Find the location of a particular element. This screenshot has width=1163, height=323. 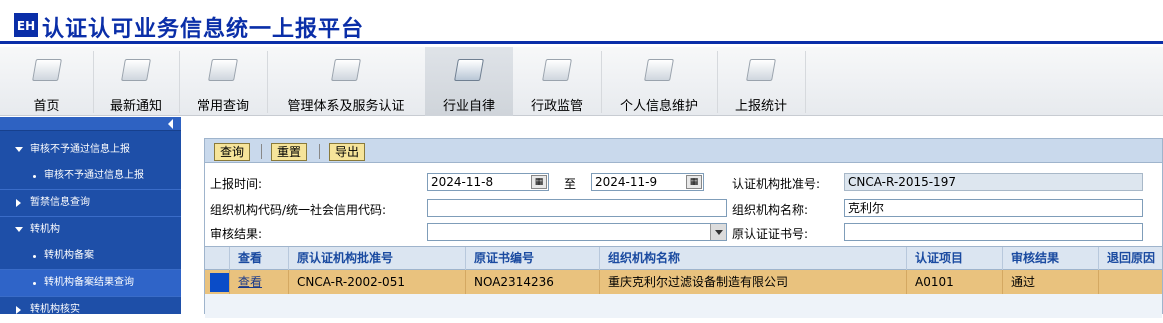

nav-report-statistics: 上报统计 is located at coordinates (761, 81).